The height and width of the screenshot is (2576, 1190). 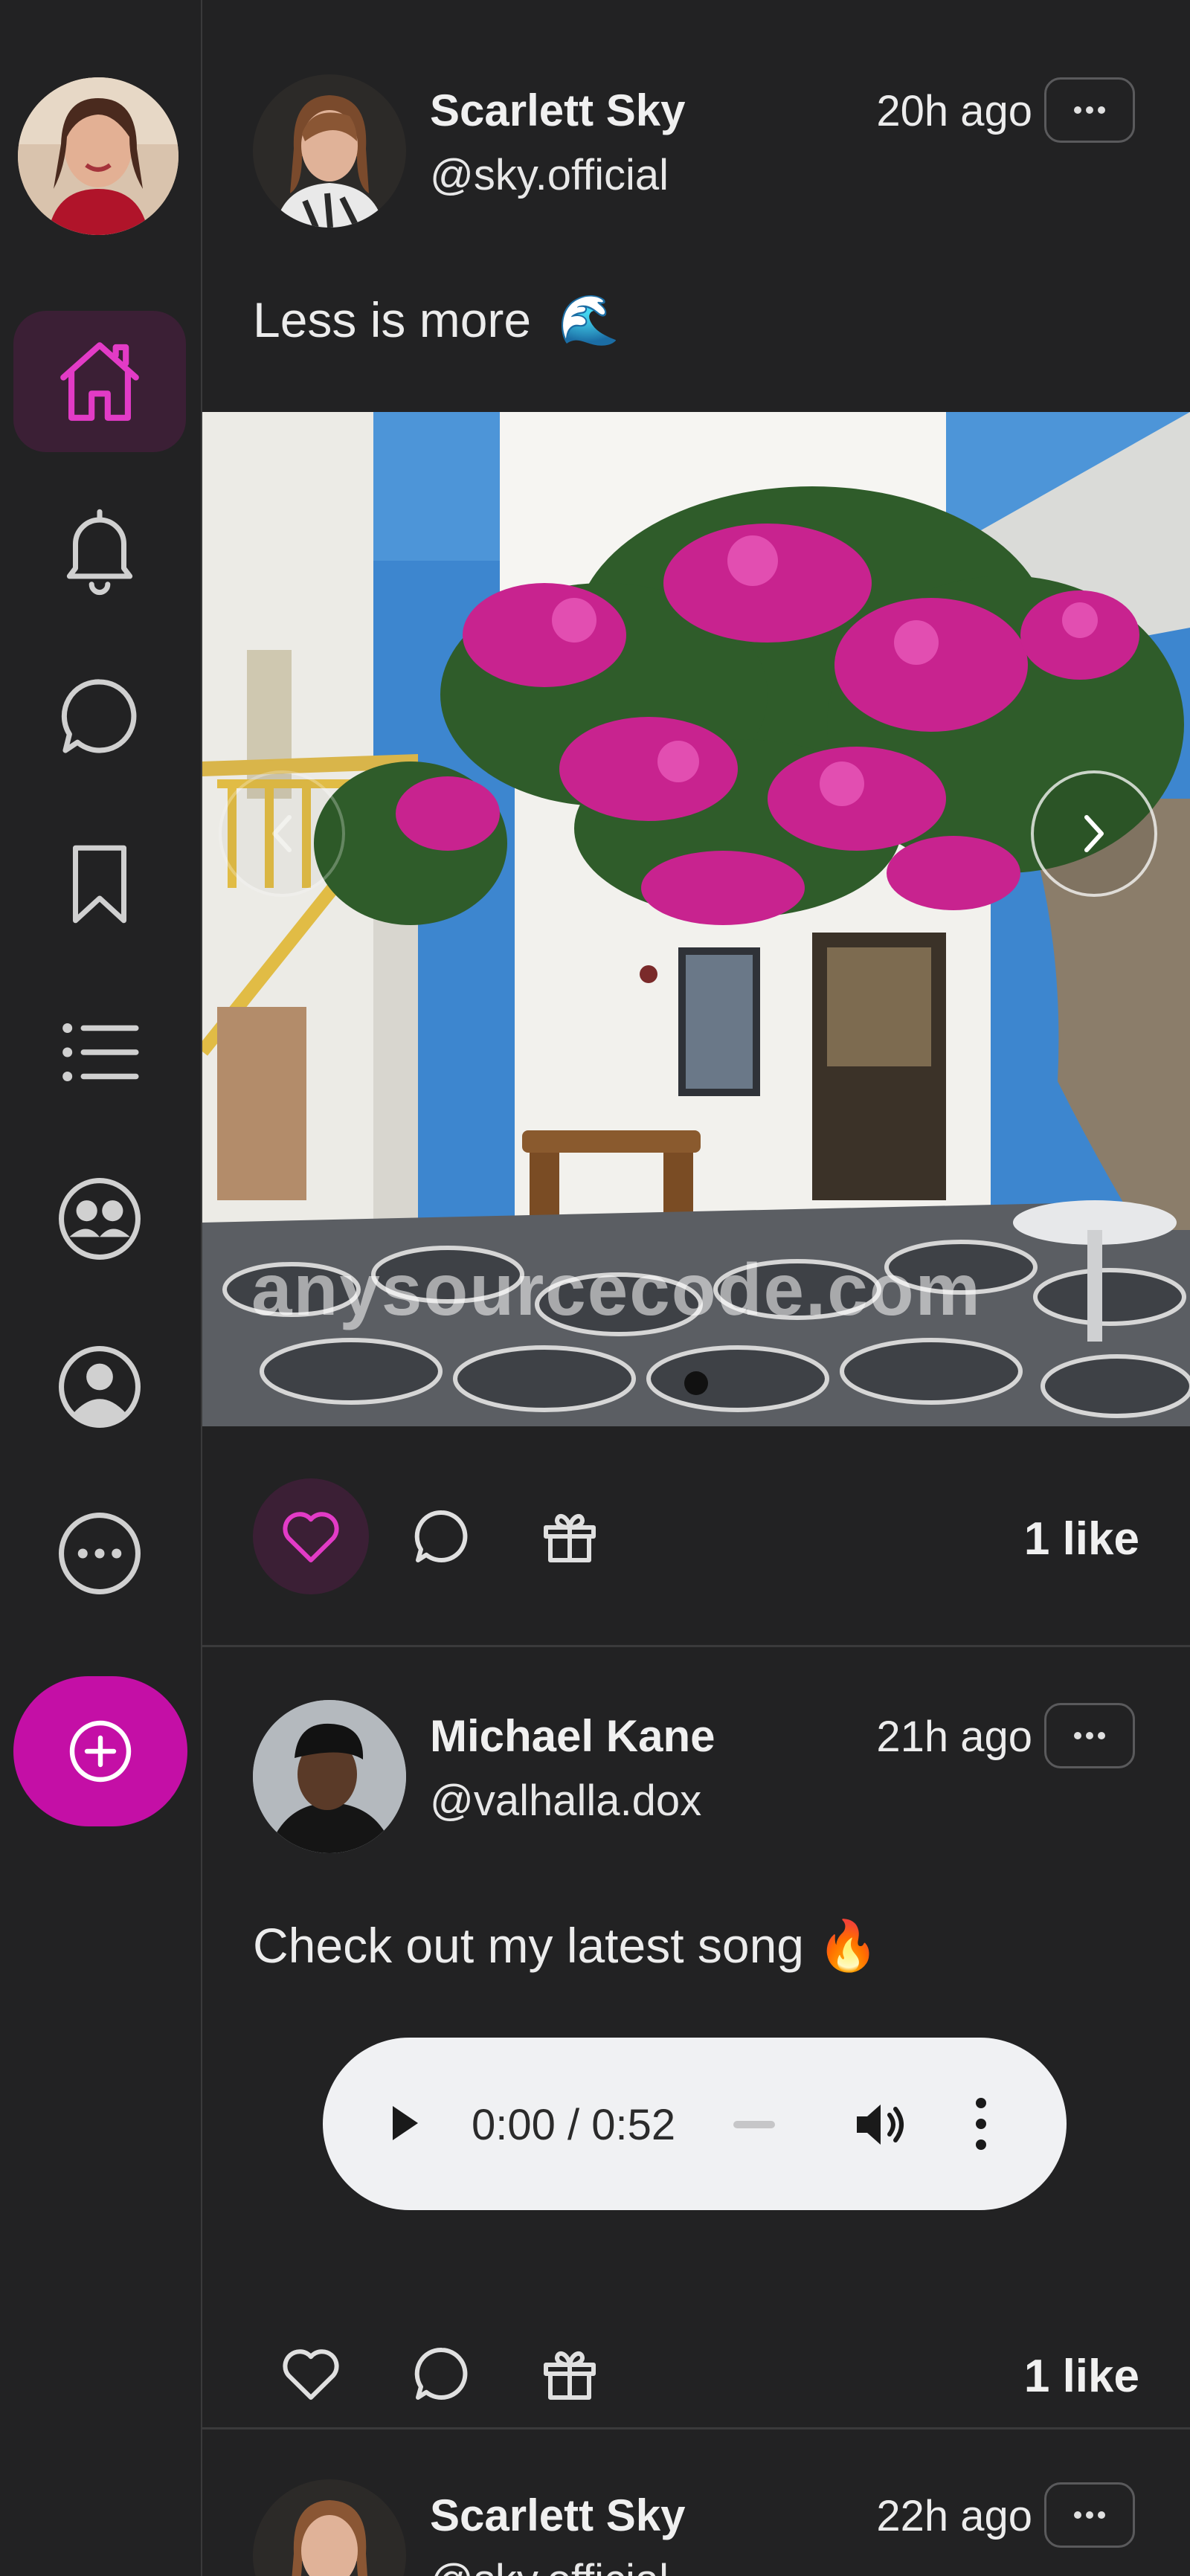 I want to click on post-text-body: Less is more, so click(x=392, y=319).